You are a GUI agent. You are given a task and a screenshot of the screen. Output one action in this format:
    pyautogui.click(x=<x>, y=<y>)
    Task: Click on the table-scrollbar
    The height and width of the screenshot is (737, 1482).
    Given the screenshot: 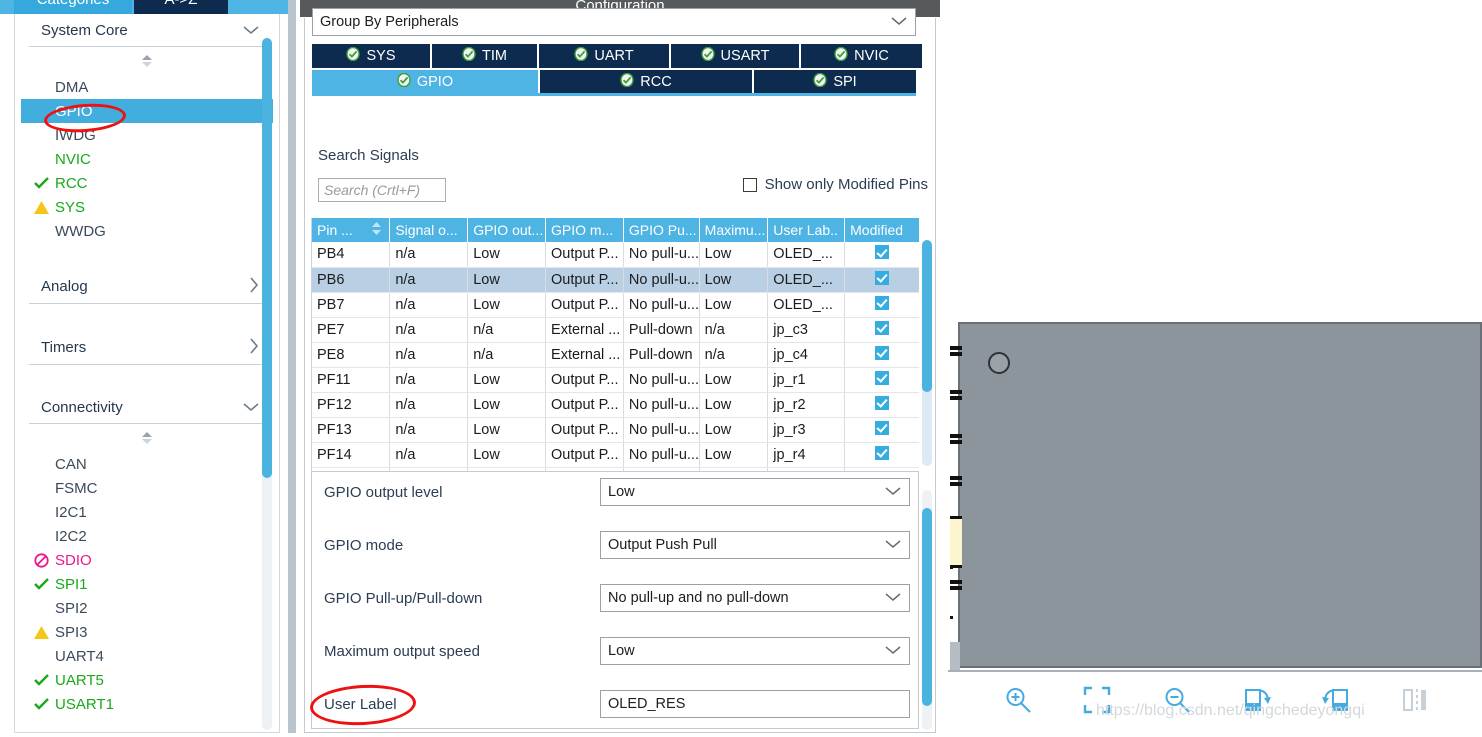 What is the action you would take?
    pyautogui.click(x=927, y=353)
    